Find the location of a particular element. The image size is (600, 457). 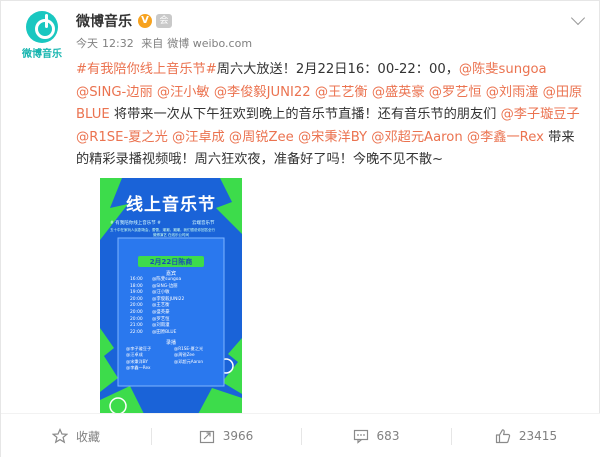

avatar-label: 微博音乐 is located at coordinates (42, 54).